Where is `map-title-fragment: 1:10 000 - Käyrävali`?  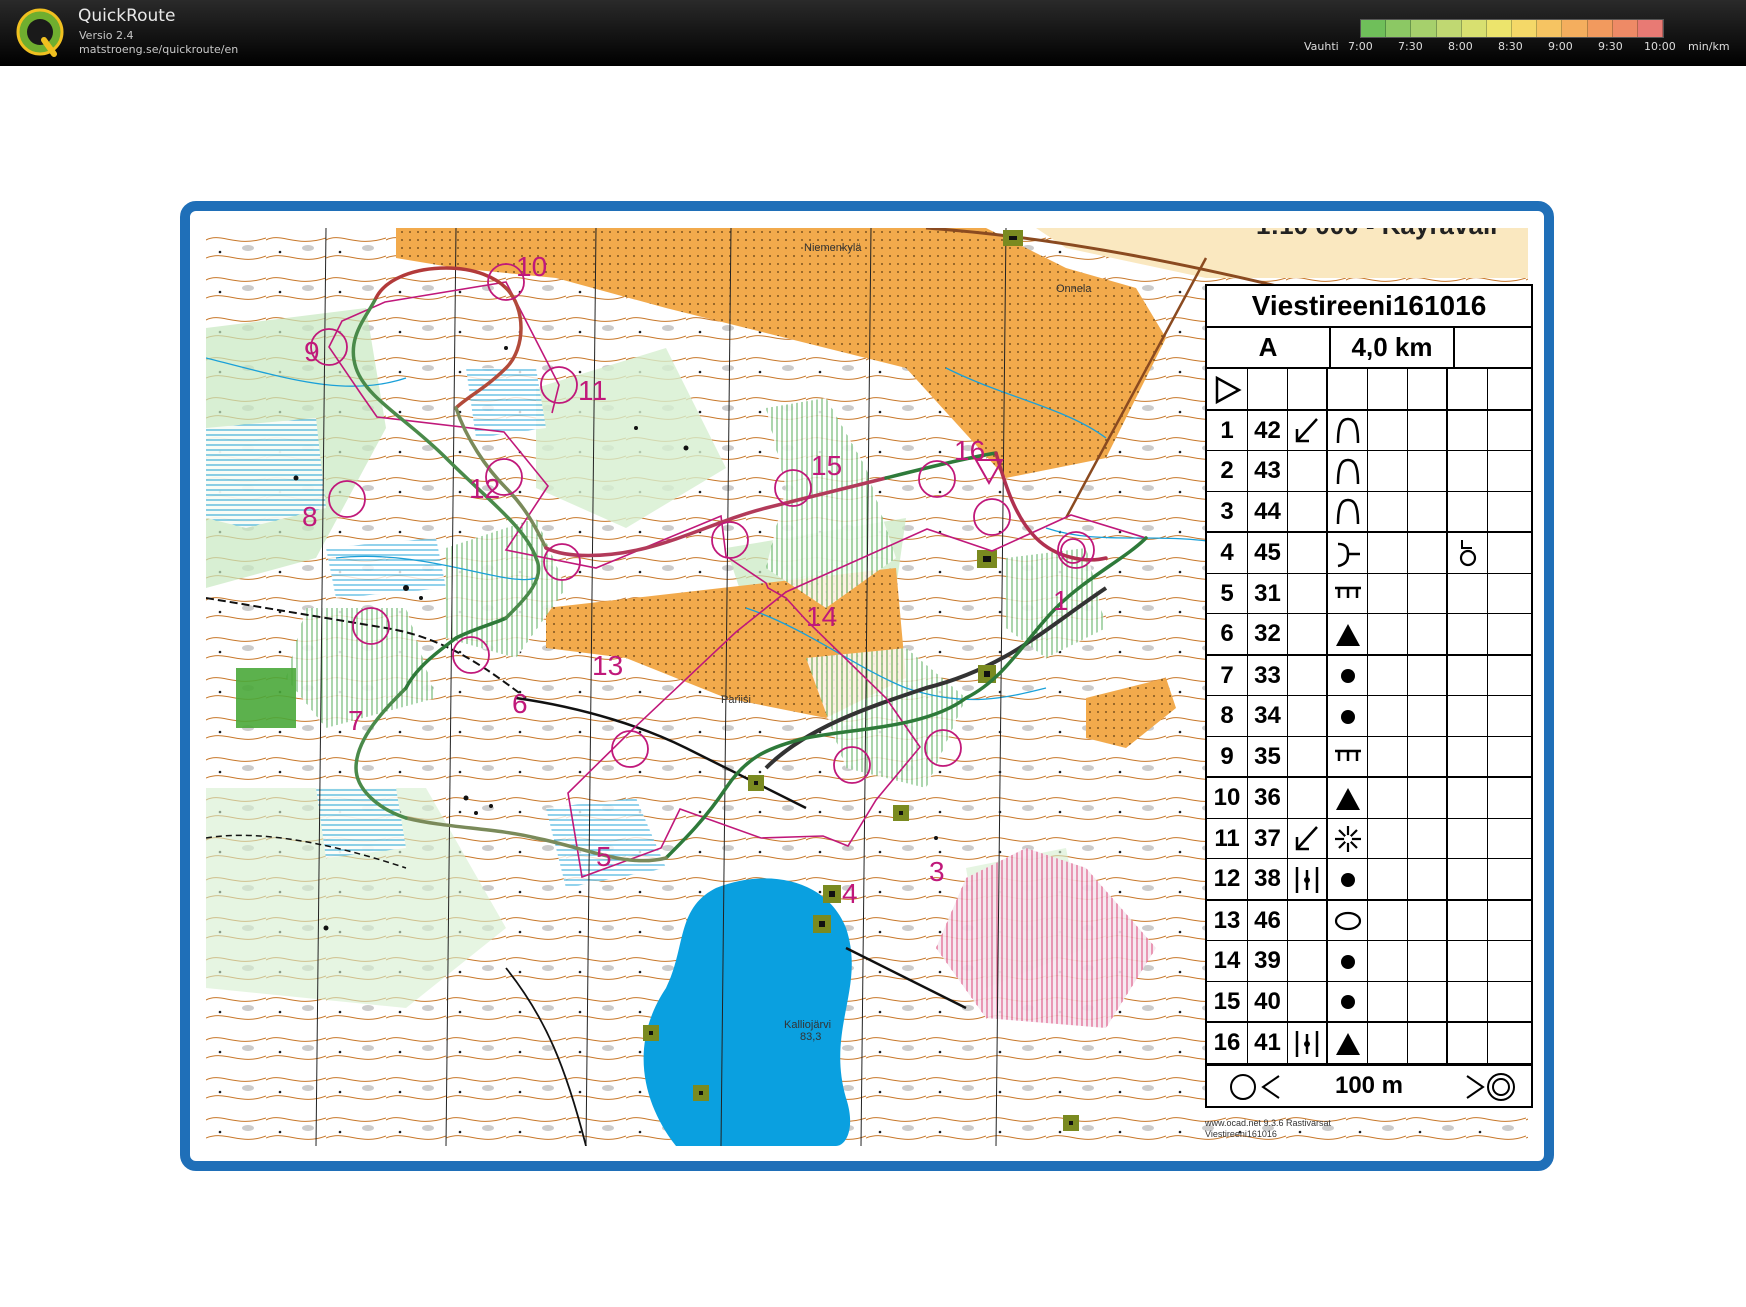 map-title-fragment: 1:10 000 - Käyrävali is located at coordinates (1376, 234).